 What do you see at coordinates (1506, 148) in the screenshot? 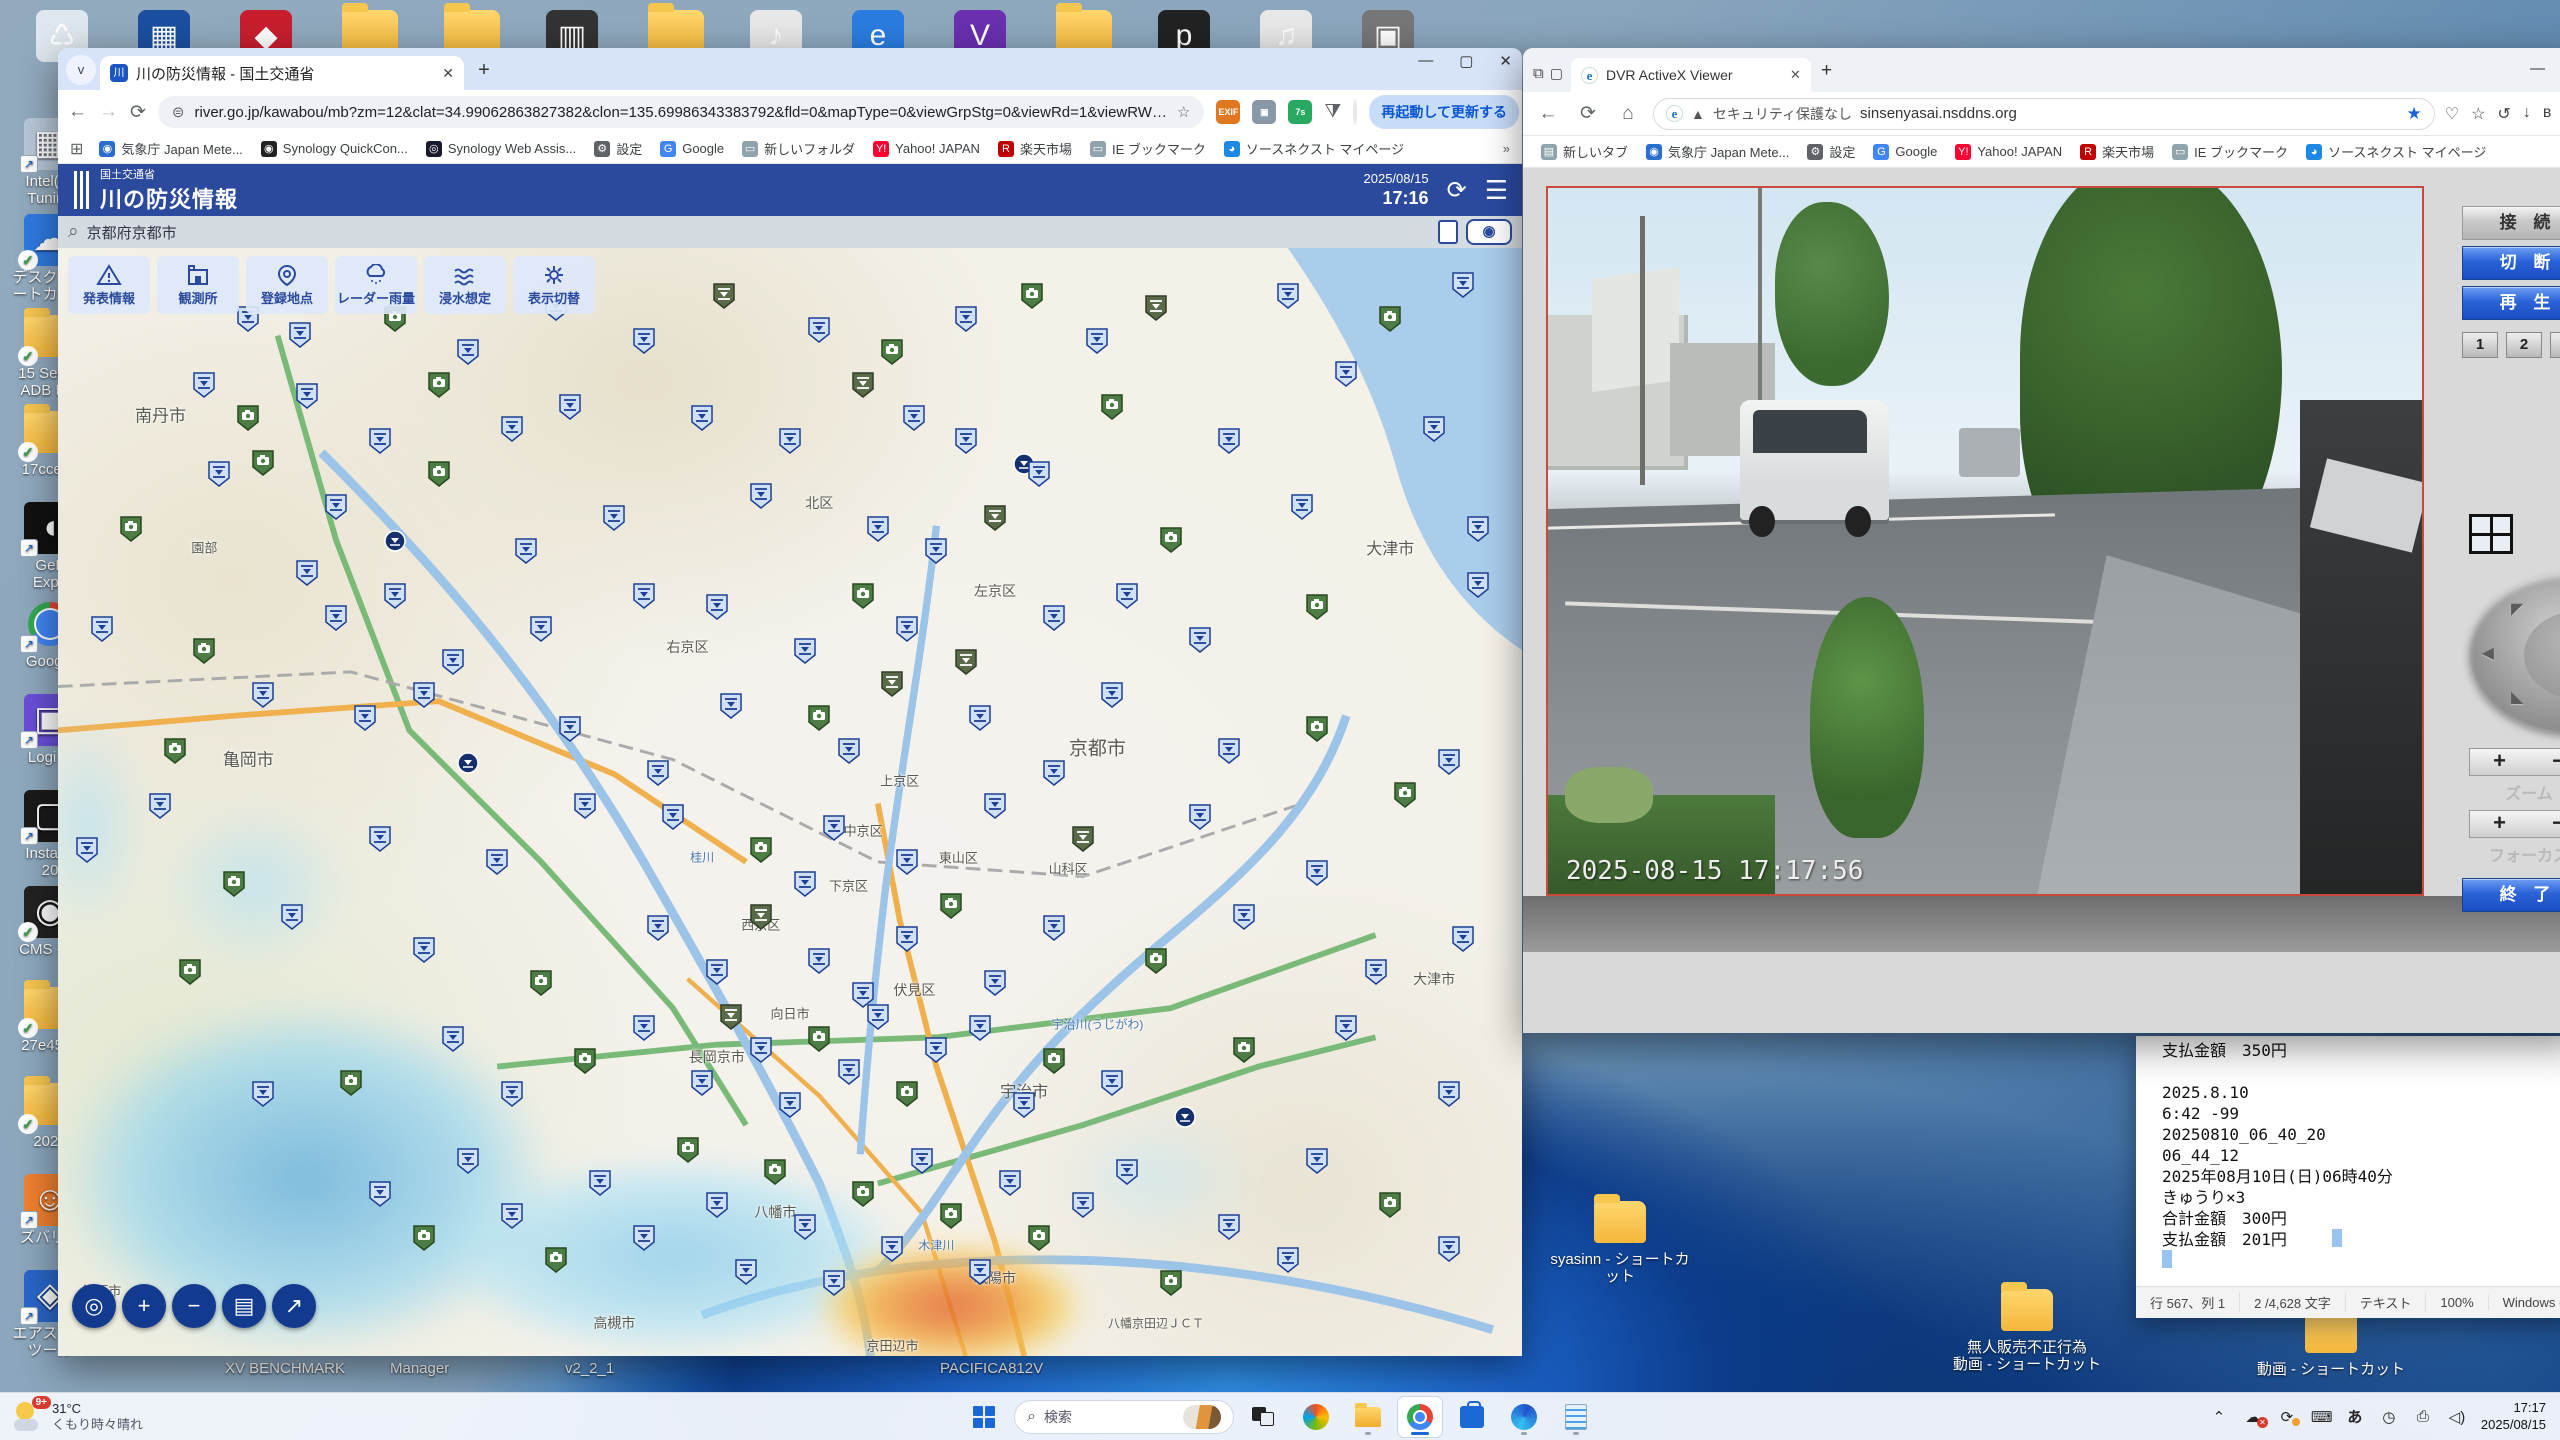
I see `bookmarks-overflow-icon: »` at bounding box center [1506, 148].